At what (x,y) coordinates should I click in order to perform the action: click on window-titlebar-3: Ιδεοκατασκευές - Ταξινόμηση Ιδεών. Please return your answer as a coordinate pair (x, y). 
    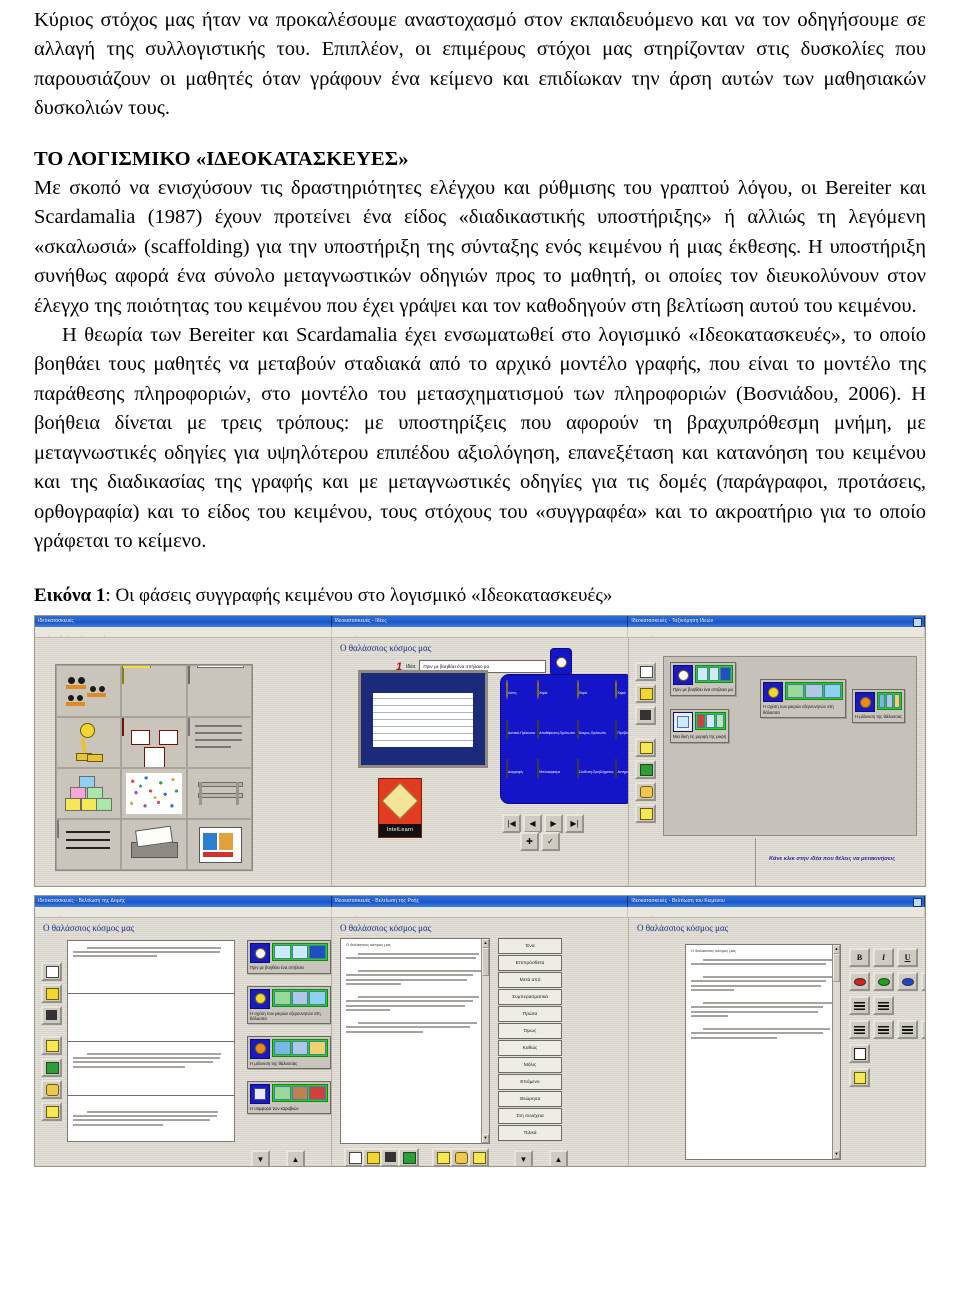
    Looking at the image, I should click on (776, 622).